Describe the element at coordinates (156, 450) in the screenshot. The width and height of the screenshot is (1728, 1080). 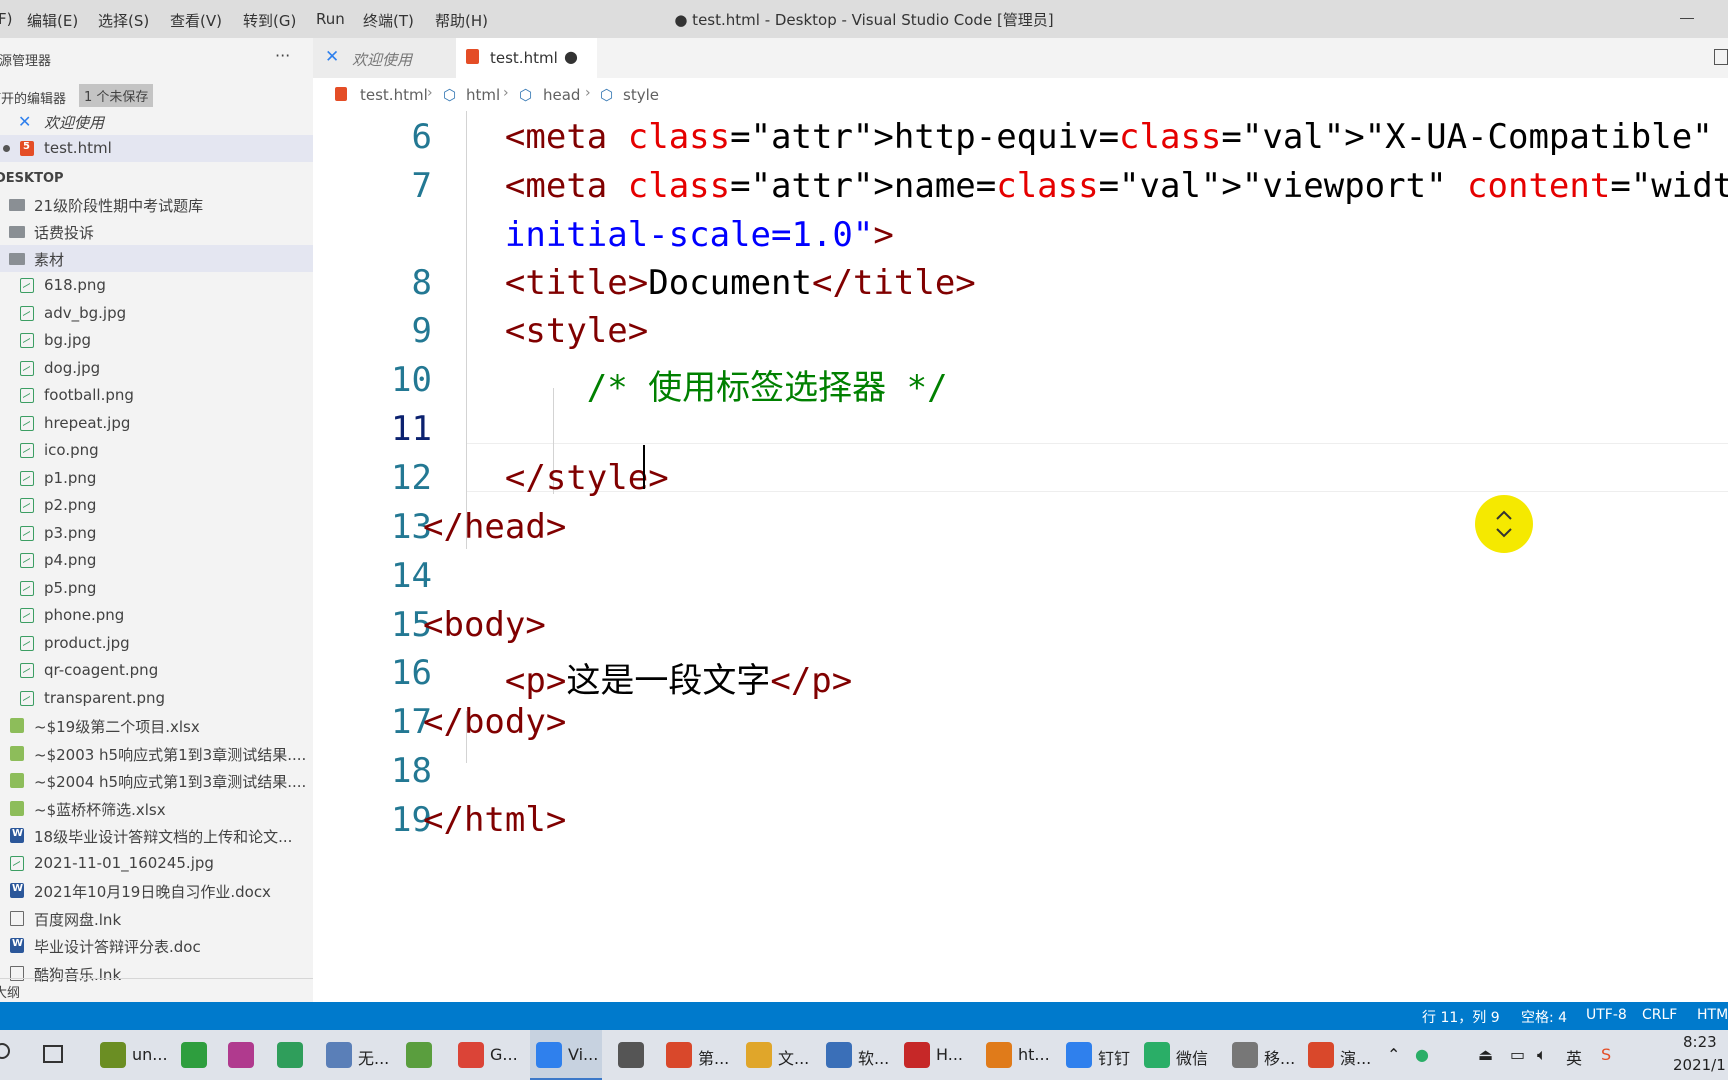
I see `file-item: ico.png` at that location.